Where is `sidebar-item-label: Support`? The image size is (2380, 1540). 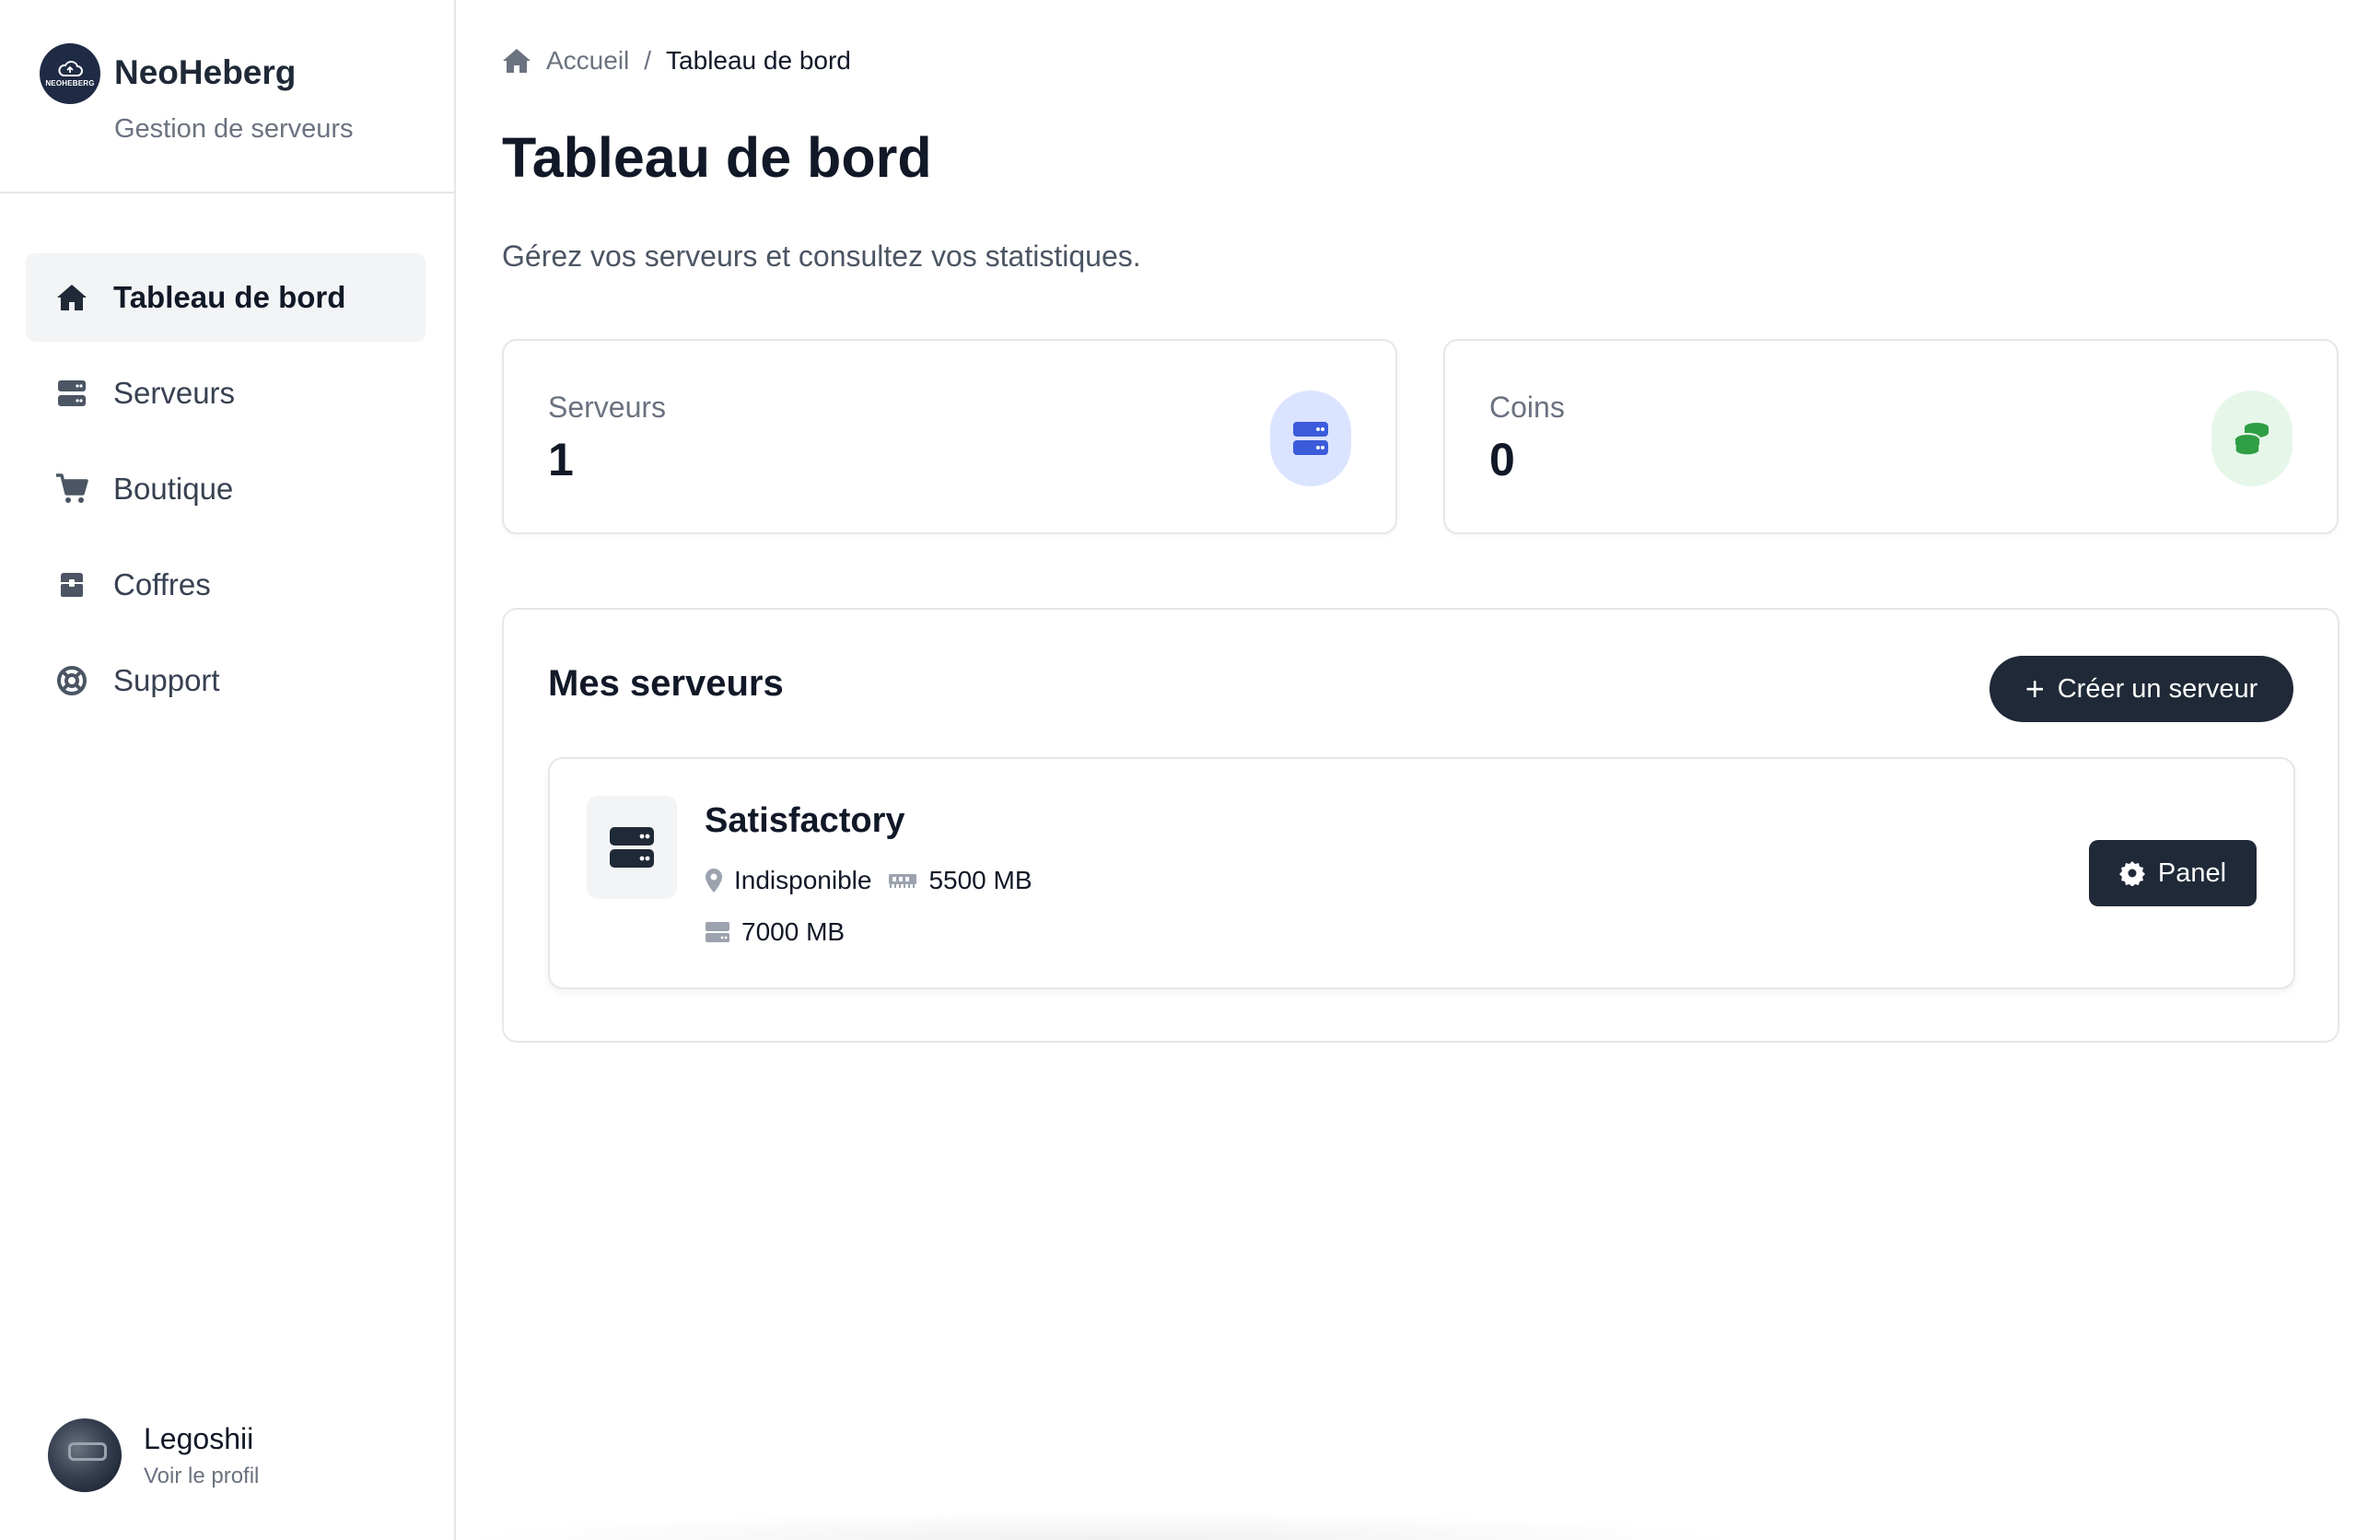 sidebar-item-label: Support is located at coordinates (166, 680).